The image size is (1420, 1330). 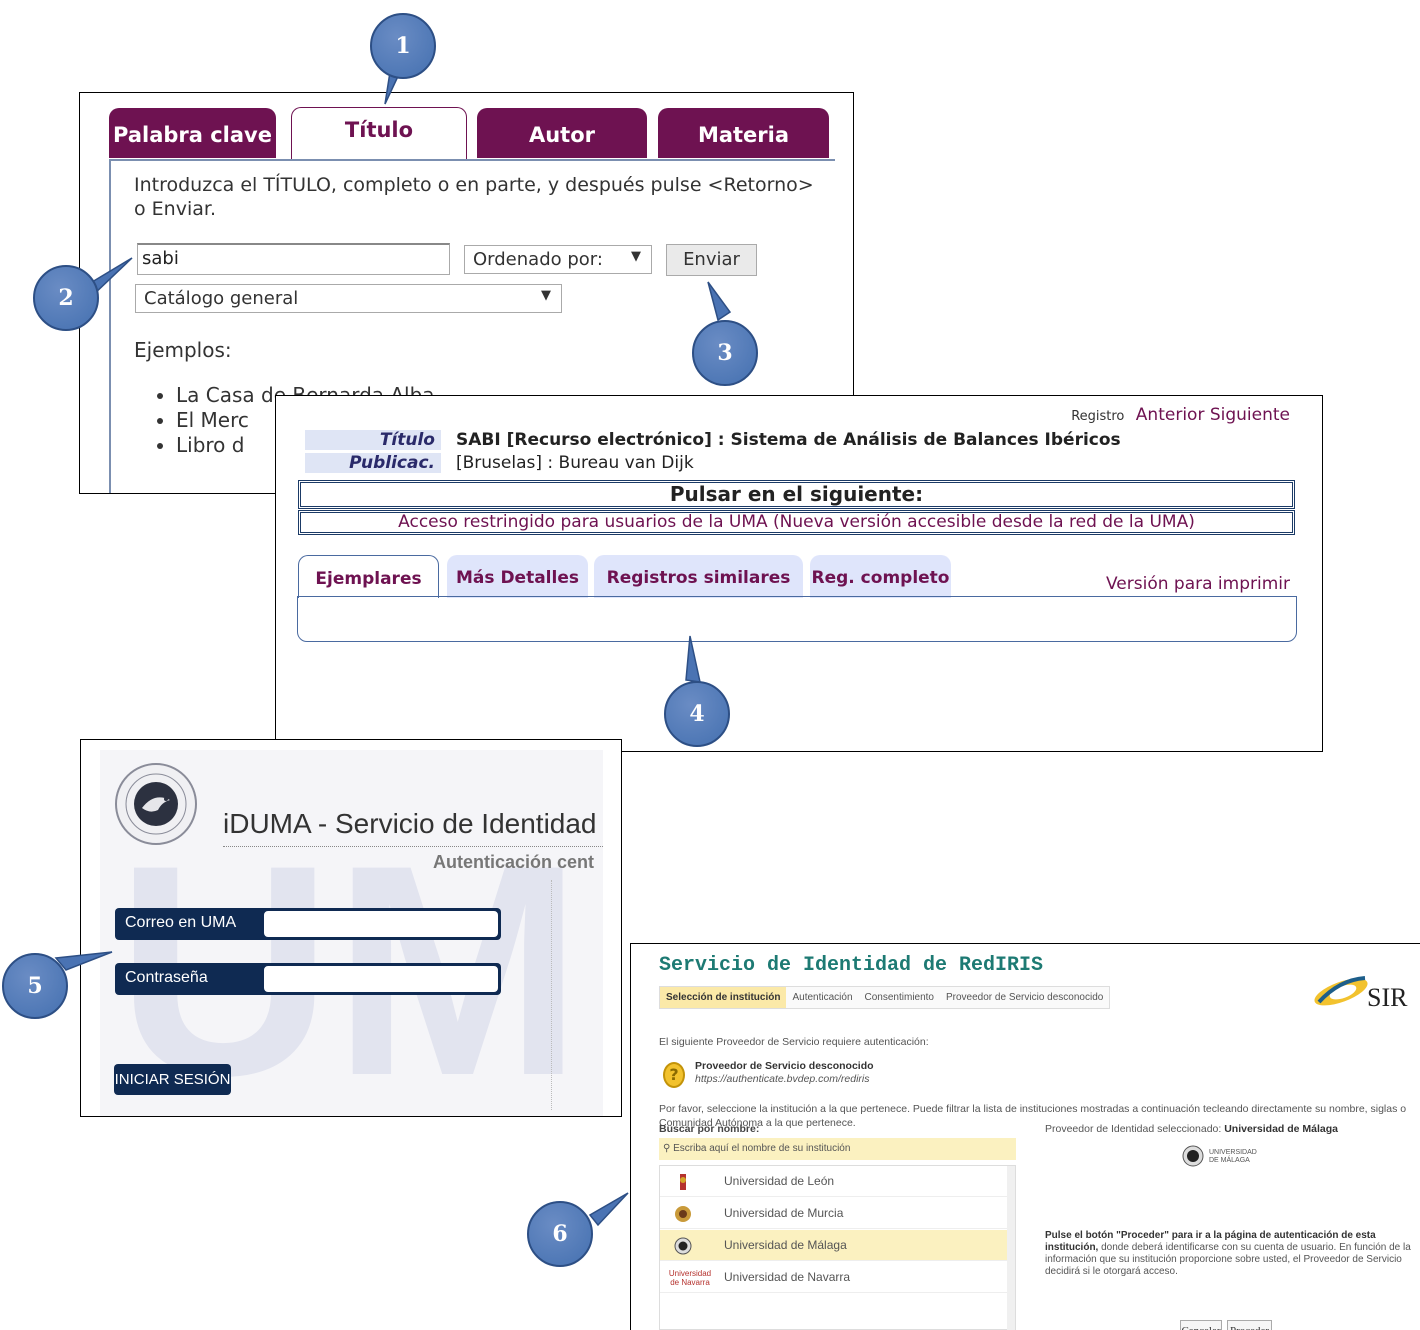 I want to click on step-marker: 3, so click(x=725, y=353).